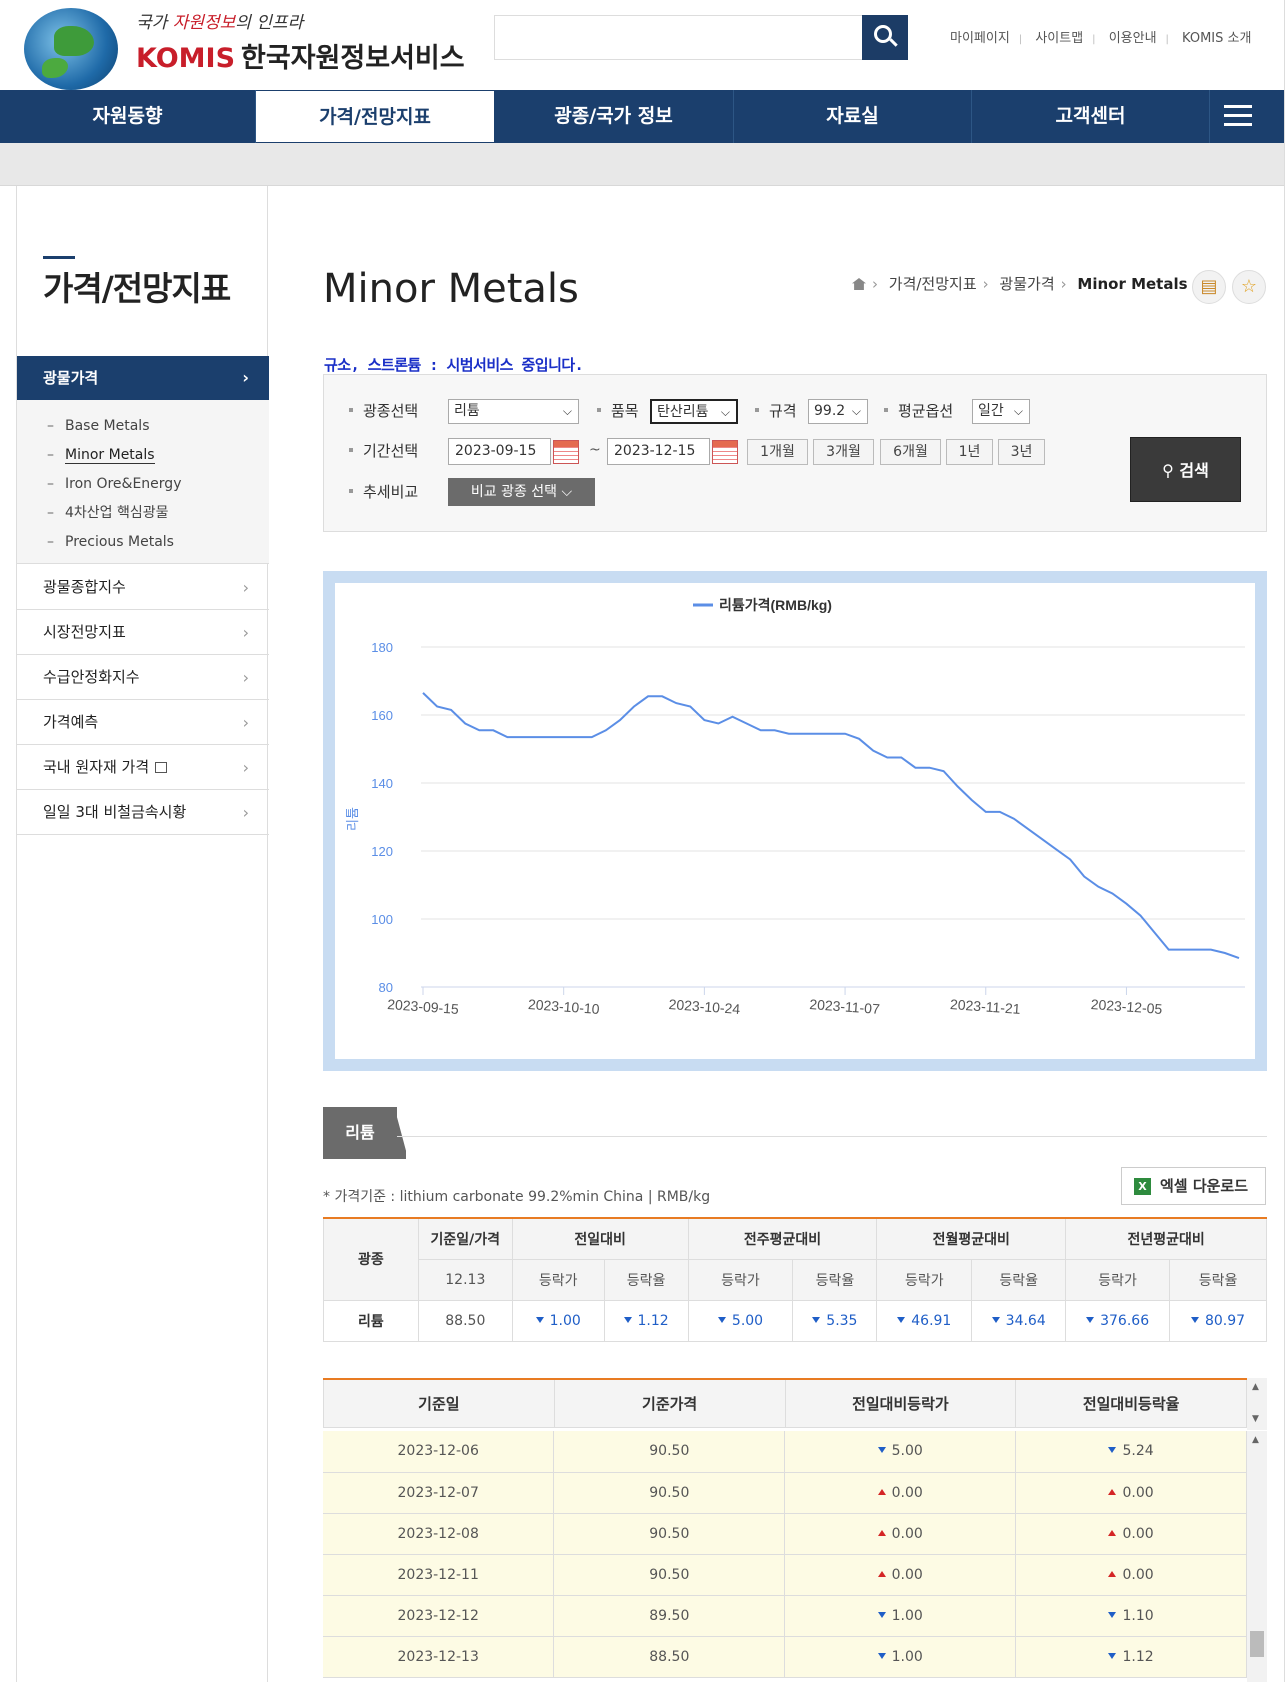 Image resolution: width=1285 pixels, height=1682 pixels. I want to click on home-icon, so click(859, 284).